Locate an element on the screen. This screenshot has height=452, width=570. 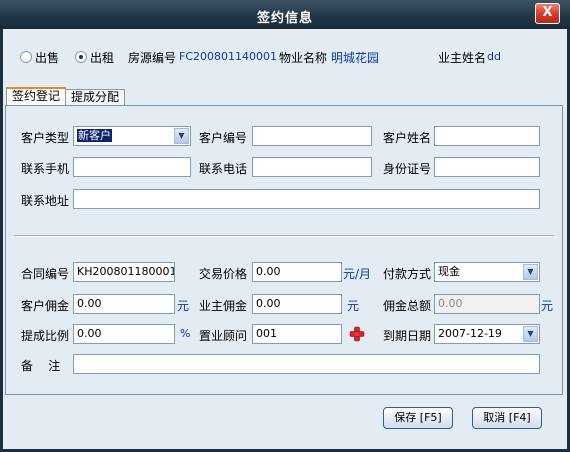
customer-no-input is located at coordinates (312, 136).